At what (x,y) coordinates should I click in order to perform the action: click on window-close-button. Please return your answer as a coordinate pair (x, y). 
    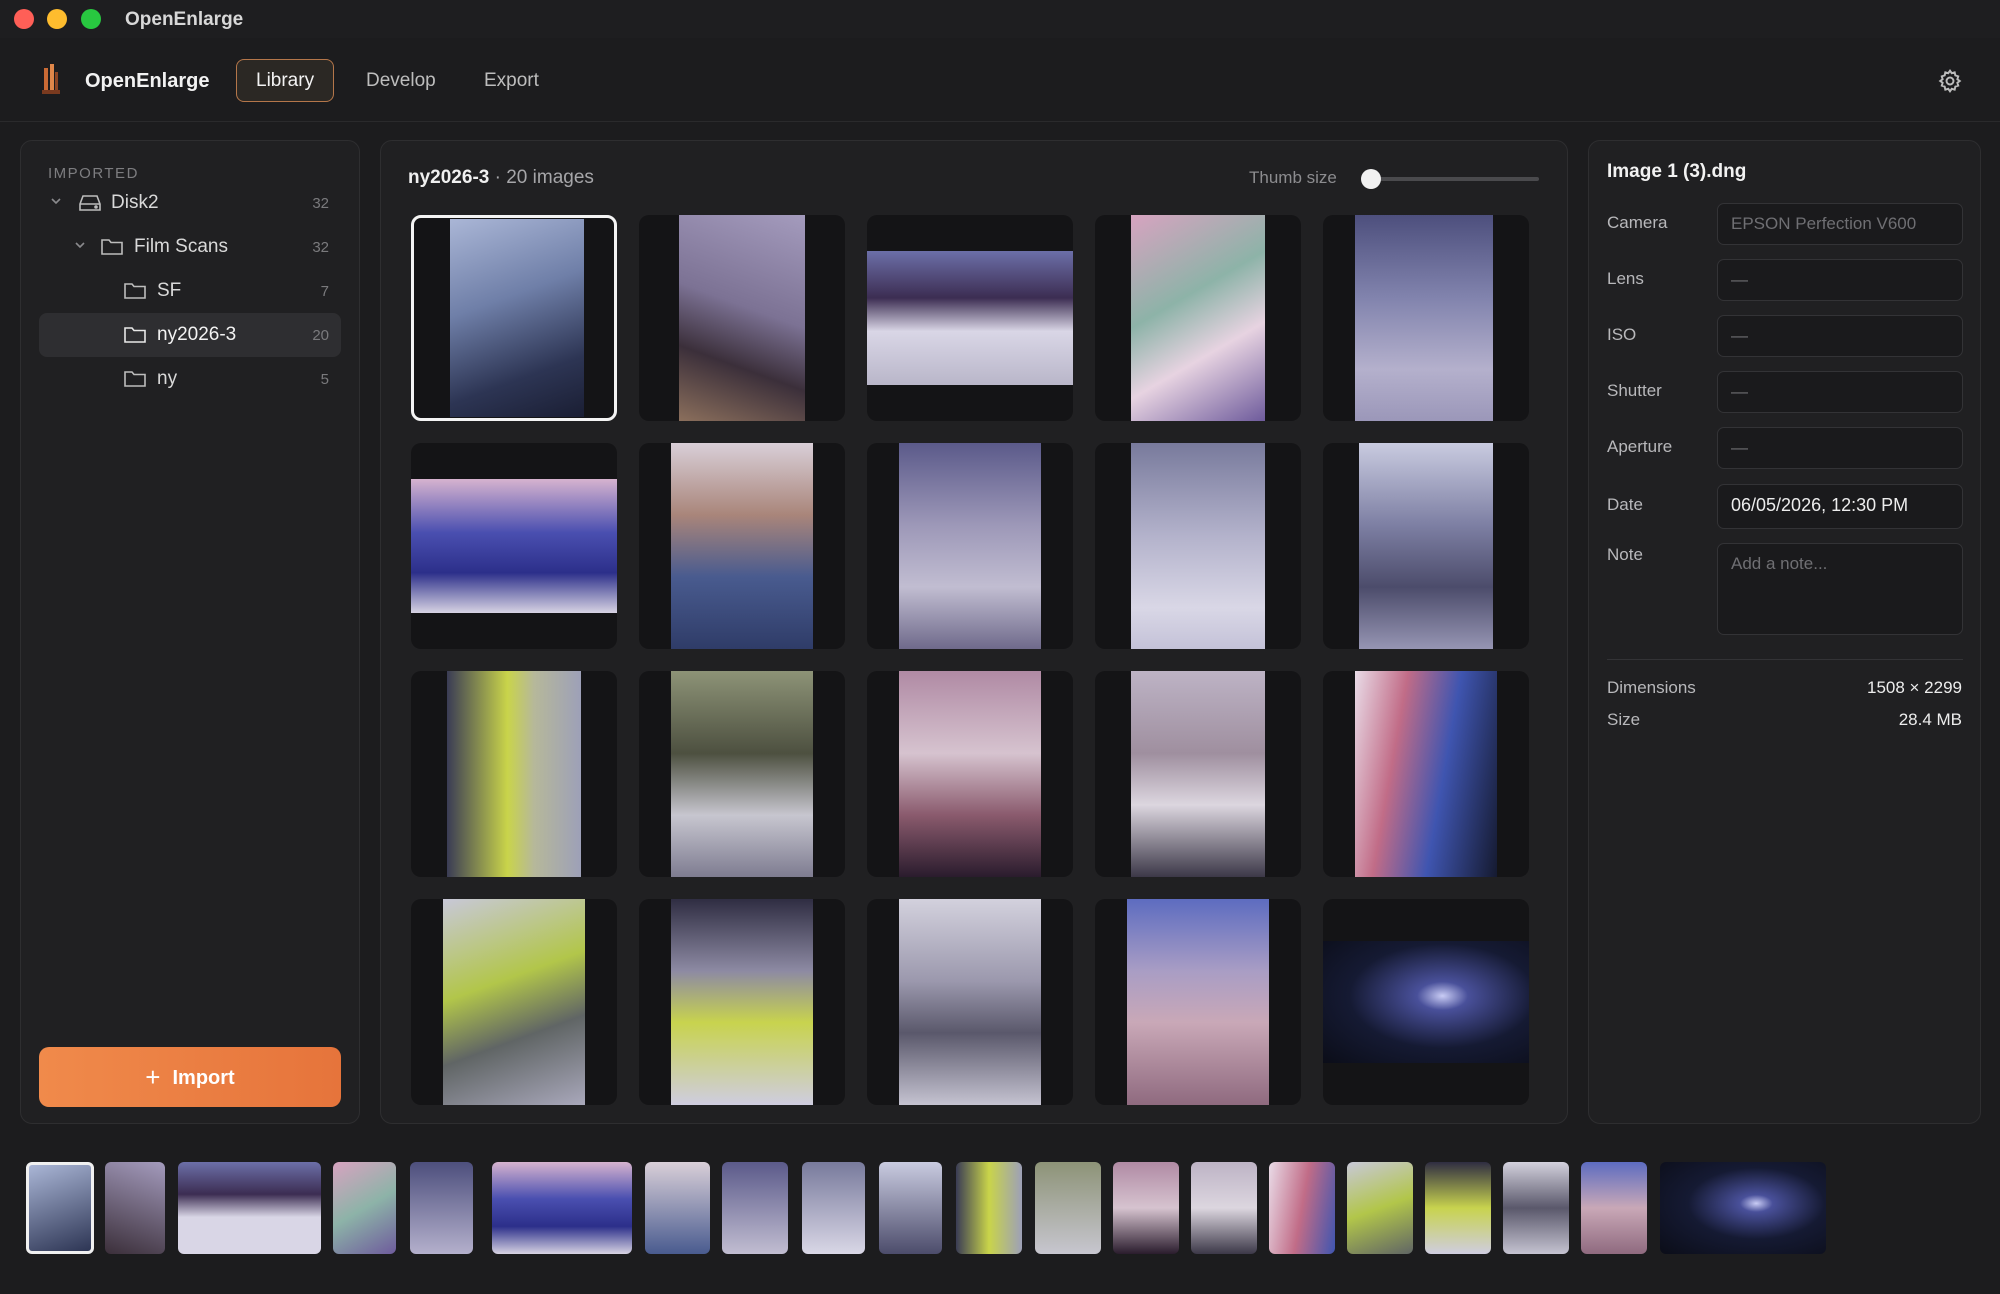
    Looking at the image, I should click on (24, 19).